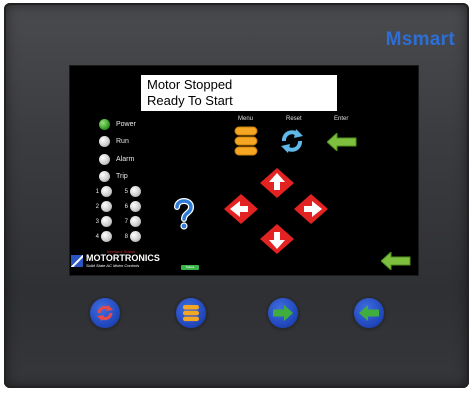 The height and width of the screenshot is (393, 473). Describe the element at coordinates (239, 93) in the screenshot. I see `status-message-box: Motor Stopped Ready To Start` at that location.